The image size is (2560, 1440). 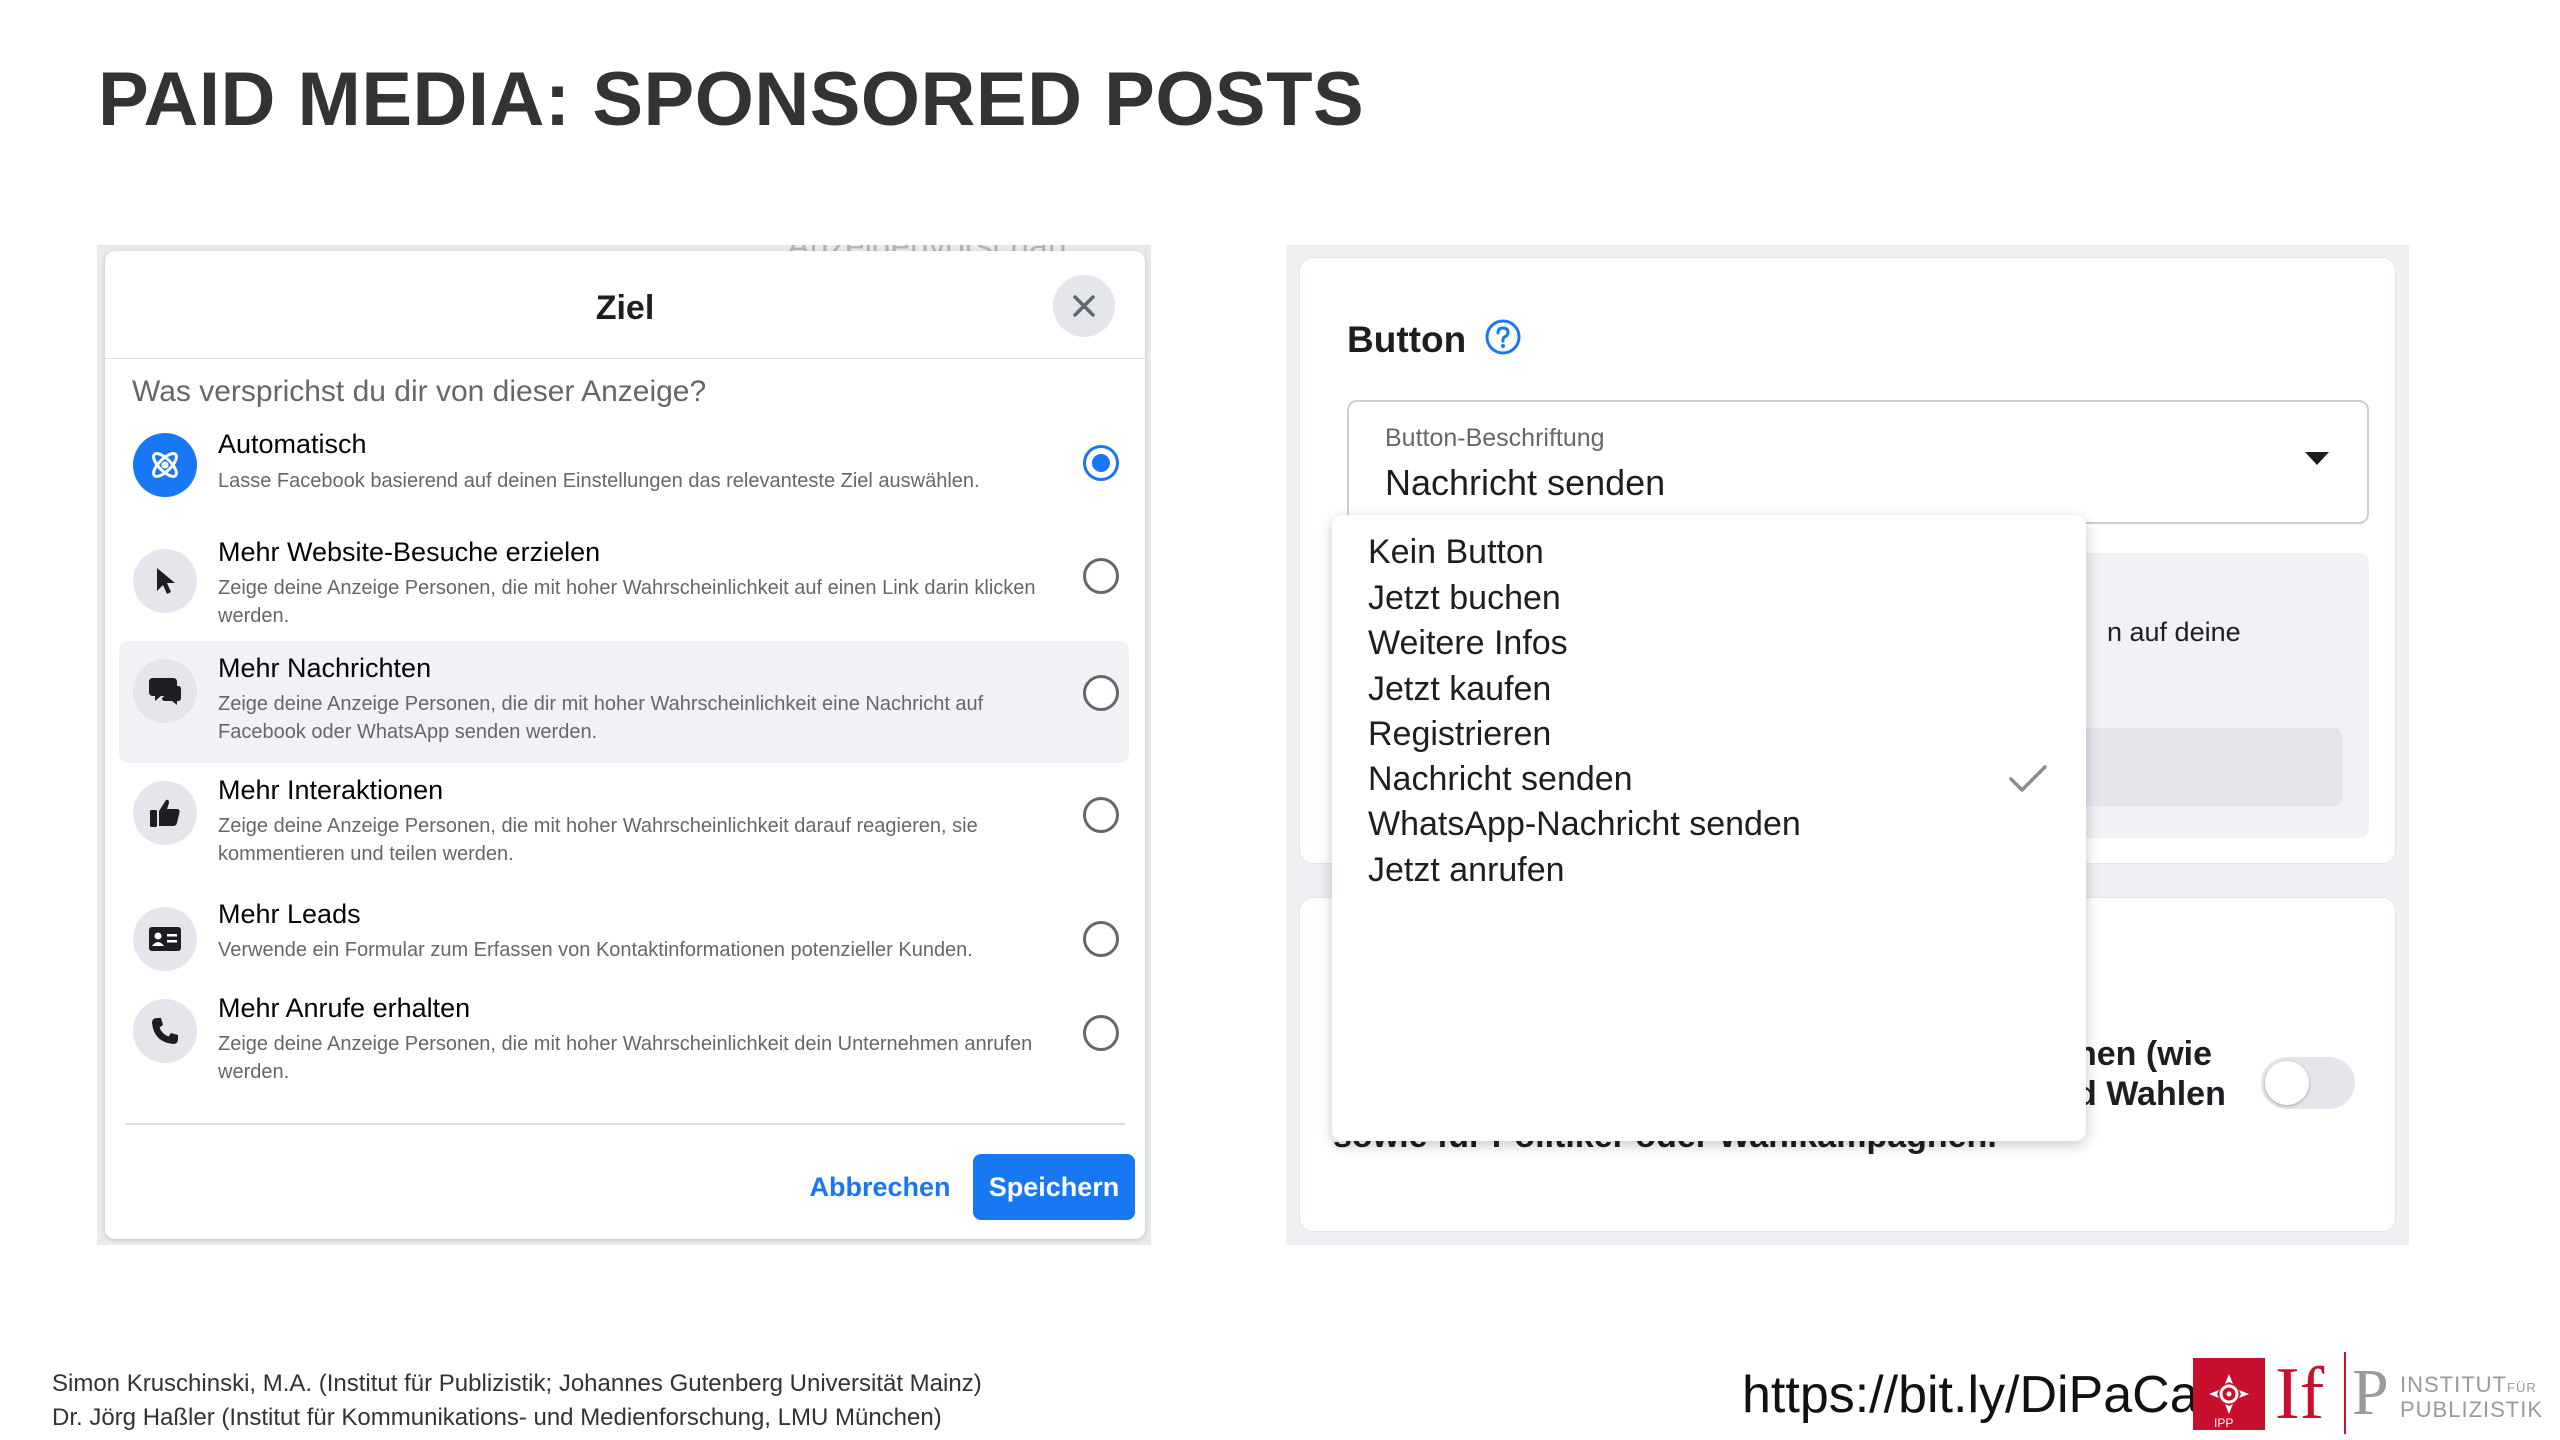 I want to click on option-title: Automatisch, so click(x=292, y=444).